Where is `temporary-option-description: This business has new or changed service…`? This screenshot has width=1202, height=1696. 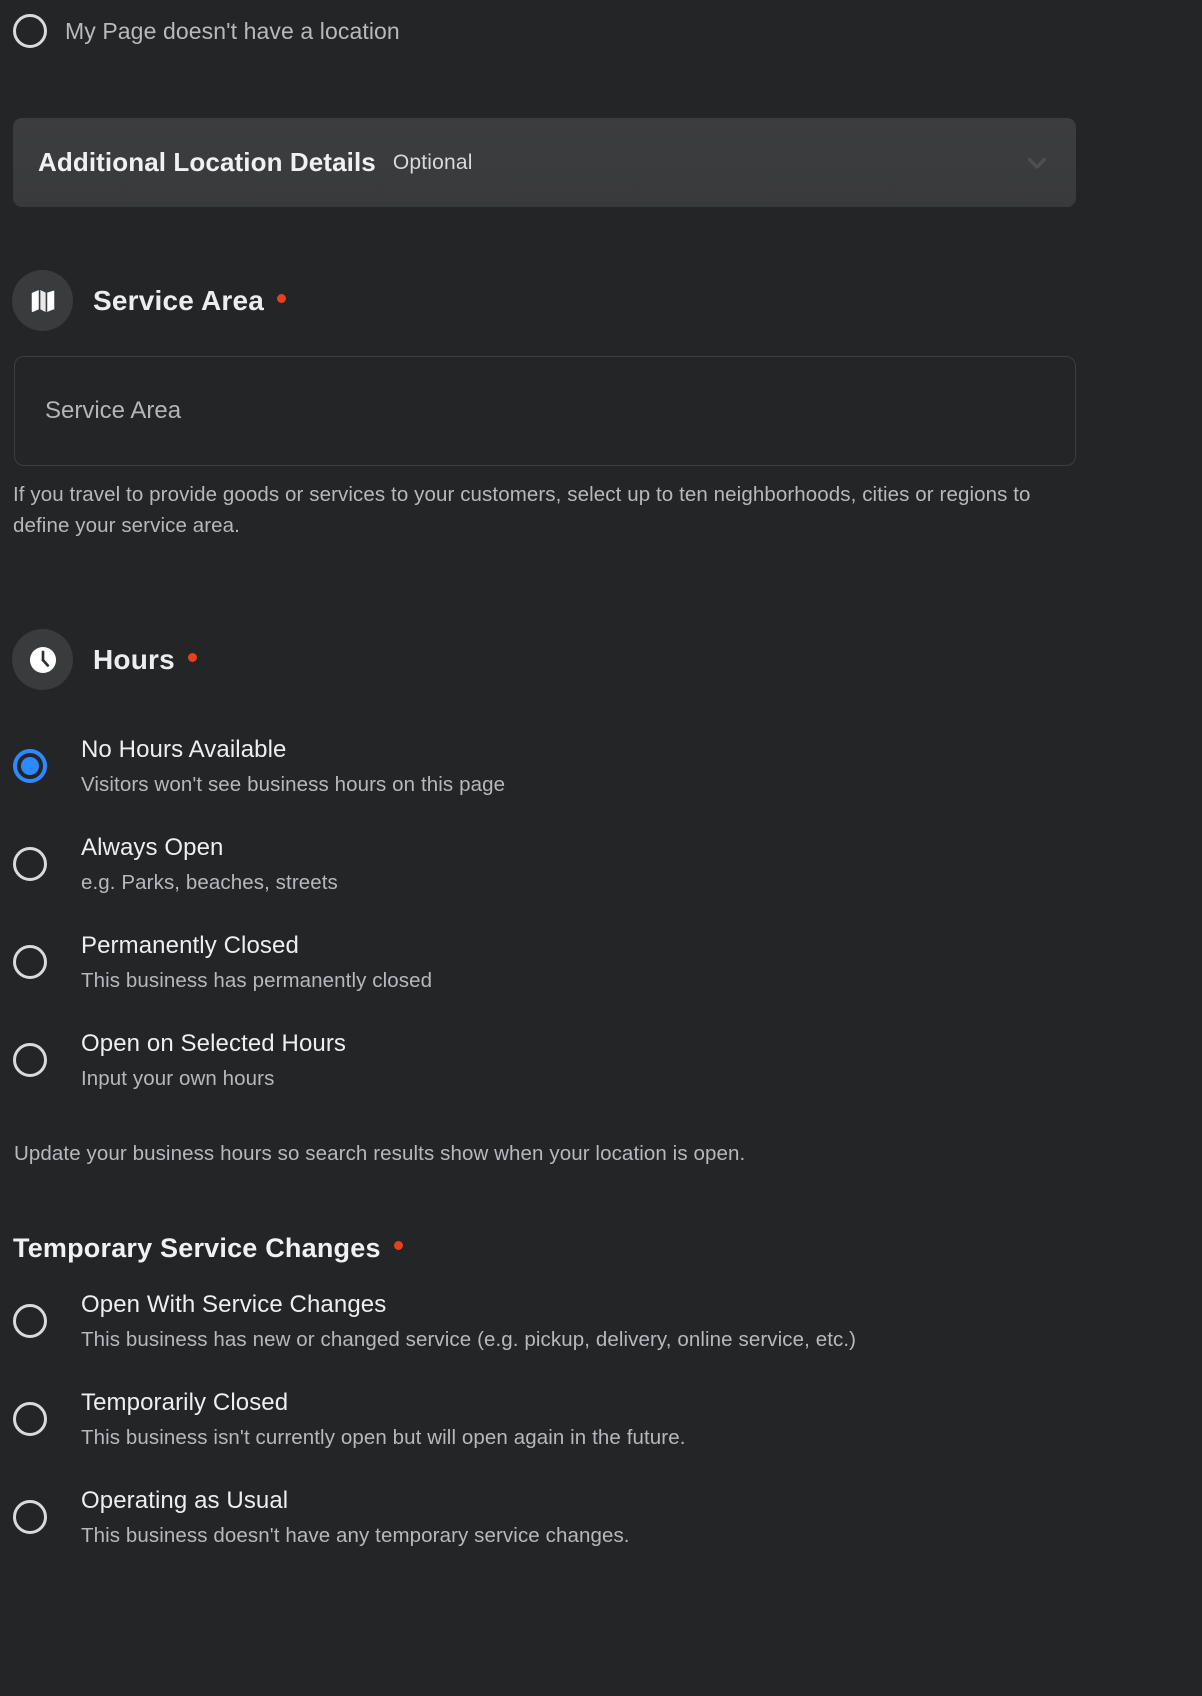 temporary-option-description: This business has new or changed service… is located at coordinates (469, 1339).